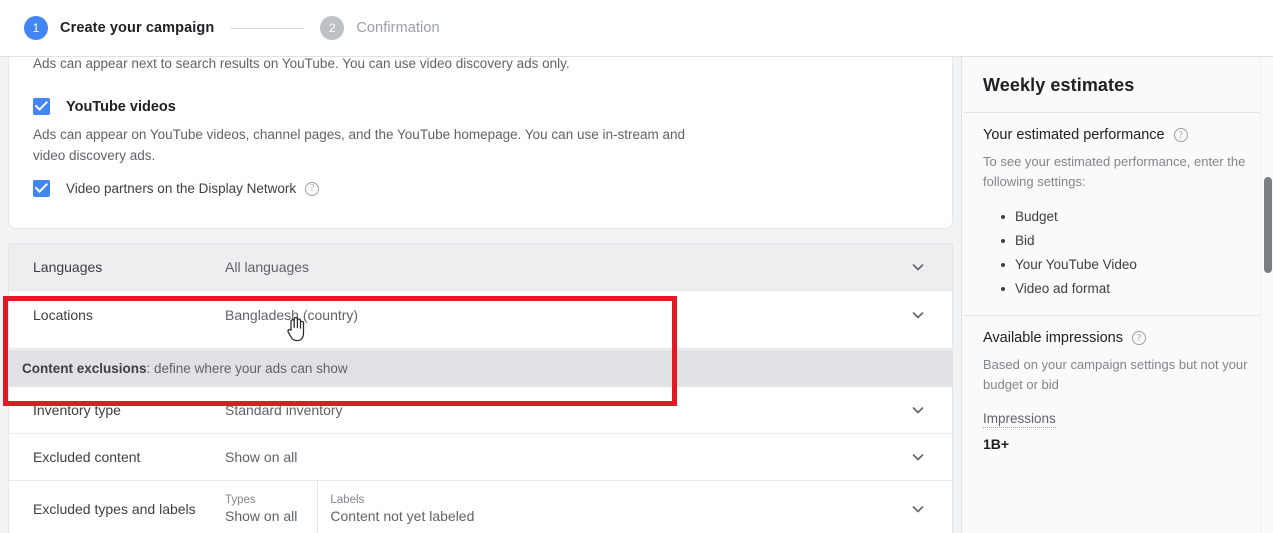  Describe the element at coordinates (63, 314) in the screenshot. I see `locations-label: Locations` at that location.